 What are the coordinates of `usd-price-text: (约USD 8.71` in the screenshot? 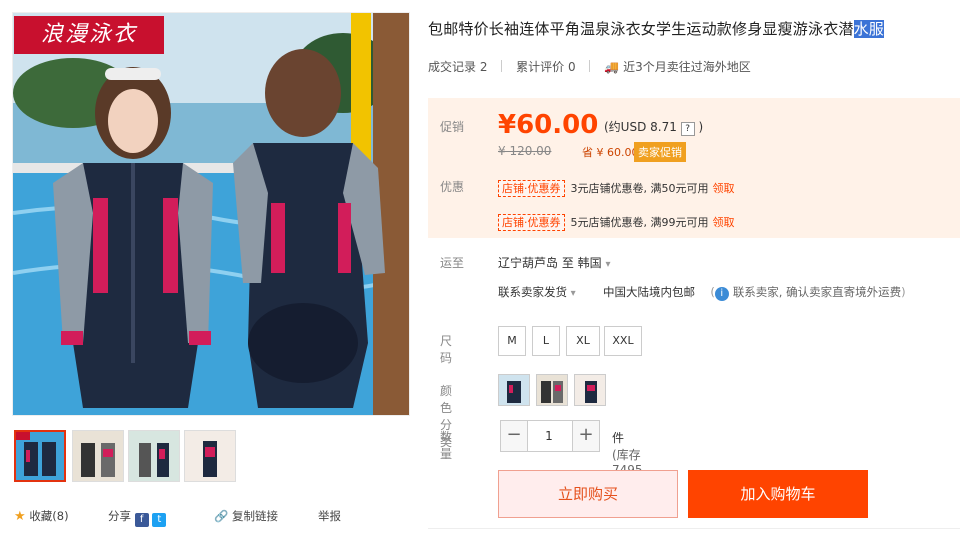 It's located at (640, 127).